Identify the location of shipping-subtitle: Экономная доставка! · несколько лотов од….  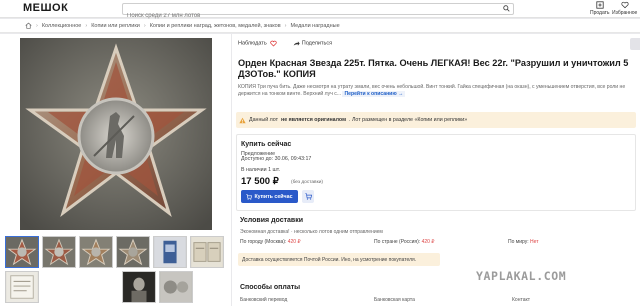
(311, 232).